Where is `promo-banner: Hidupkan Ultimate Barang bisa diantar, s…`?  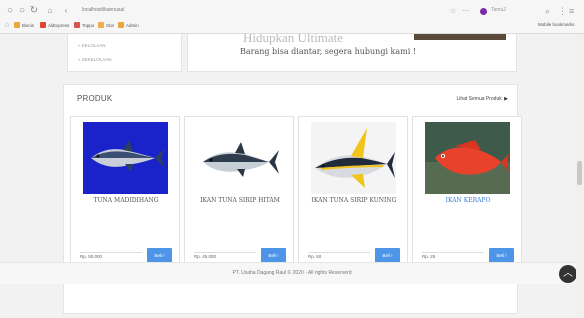 promo-banner: Hidupkan Ultimate Barang bisa diantar, s… is located at coordinates (352, 53).